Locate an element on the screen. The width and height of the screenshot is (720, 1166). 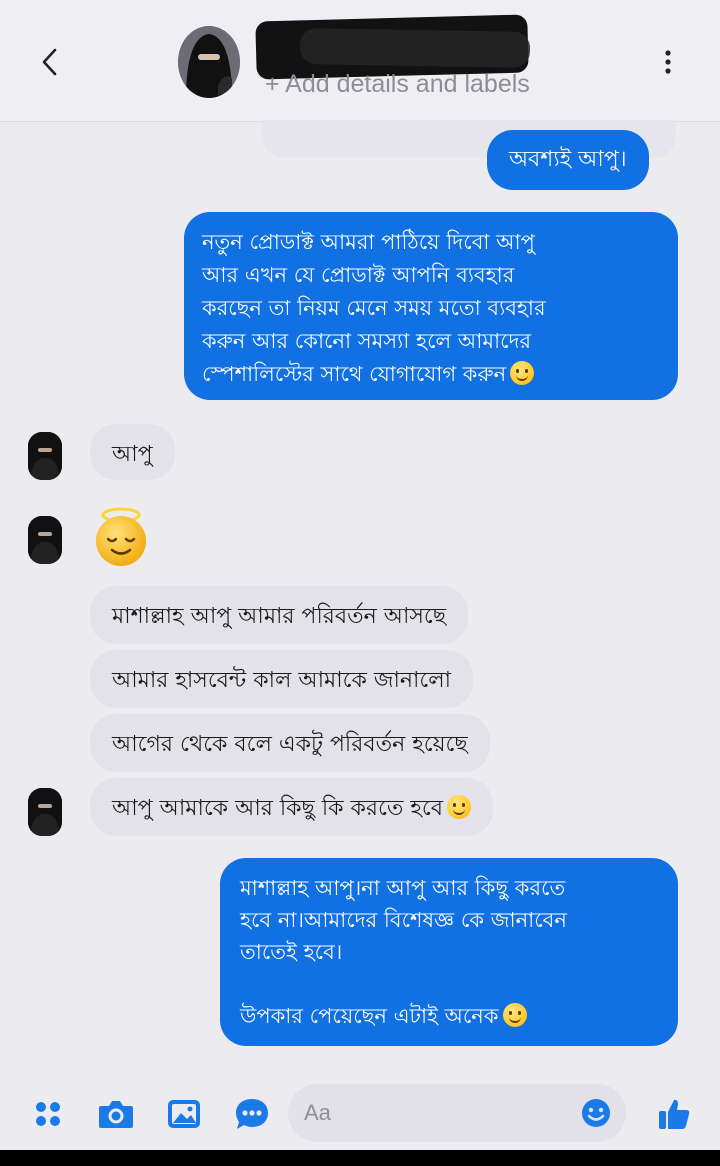
incoming-message: আগের থেকে বলে একটু পরিবর্তন হয়েছে is located at coordinates (290, 743).